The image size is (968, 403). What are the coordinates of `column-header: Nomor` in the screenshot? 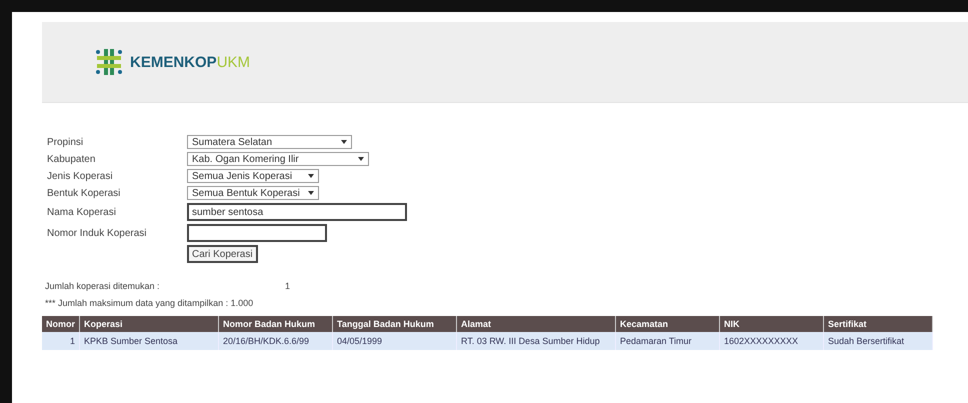 It's located at (61, 324).